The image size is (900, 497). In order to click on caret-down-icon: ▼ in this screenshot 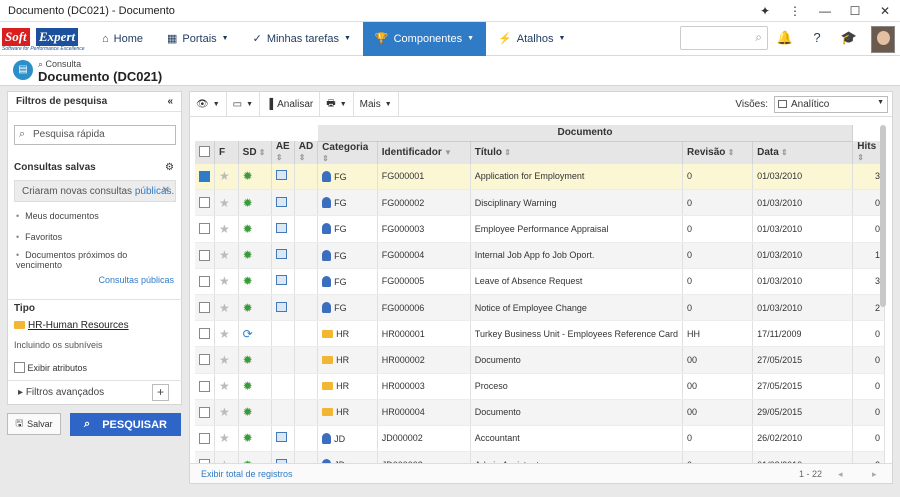, I will do `click(225, 38)`.